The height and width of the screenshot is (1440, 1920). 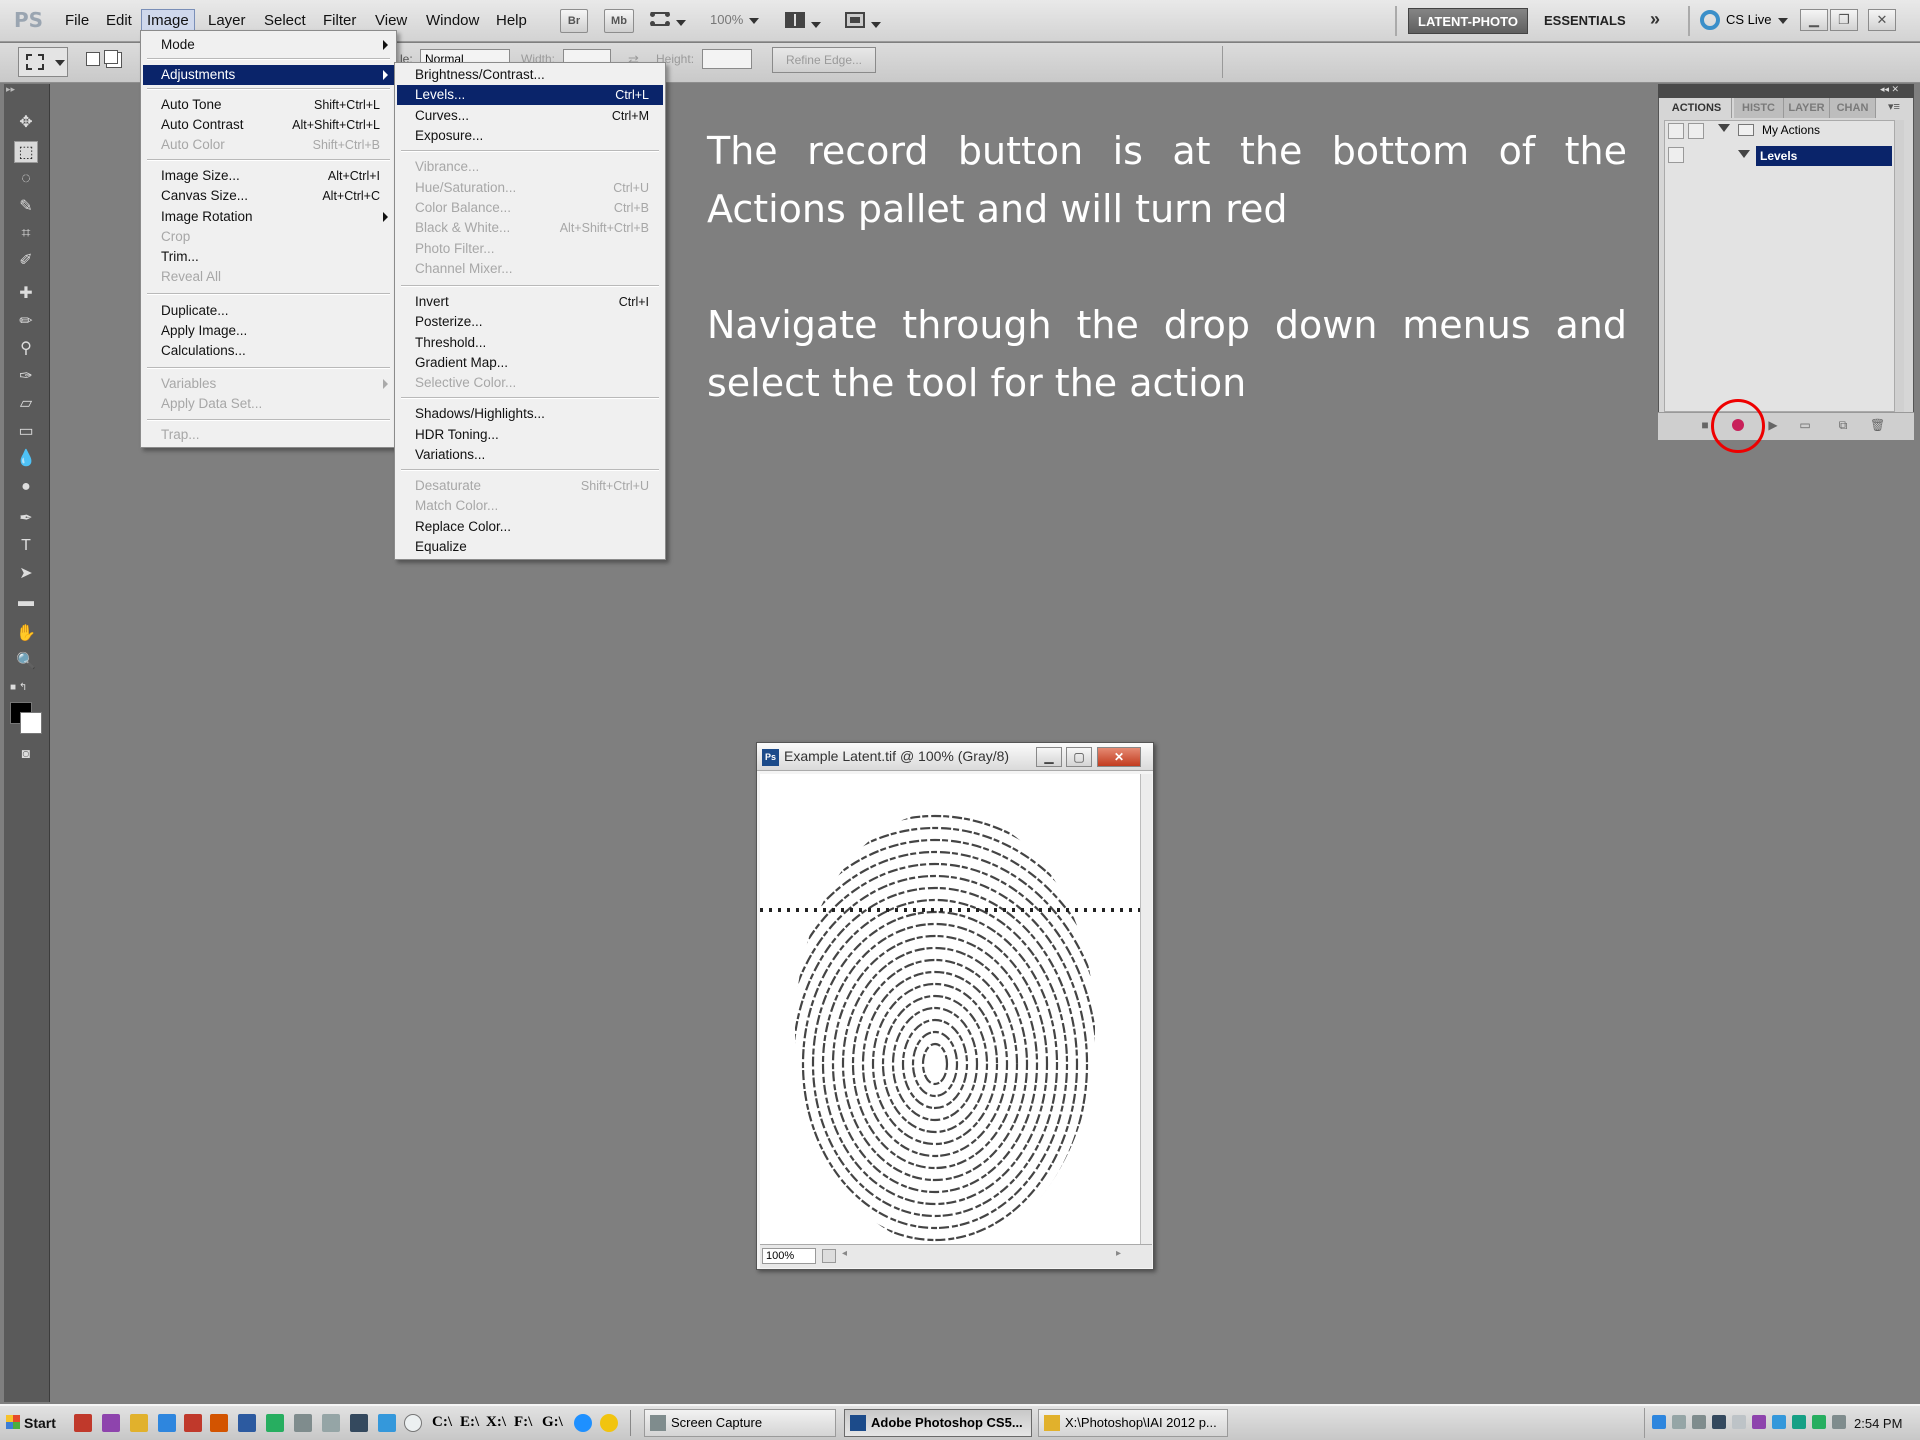 I want to click on tool-quicklaunch-icon, so click(x=303, y=1423).